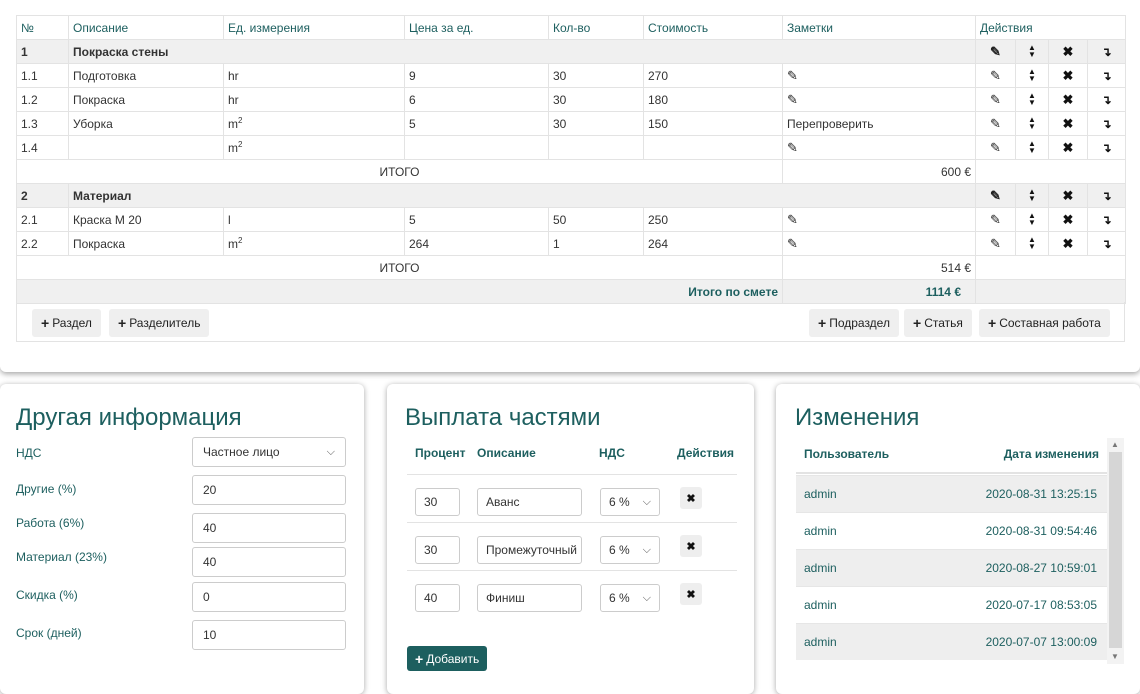  What do you see at coordinates (529, 598) in the screenshot?
I see `description-input: Финиш` at bounding box center [529, 598].